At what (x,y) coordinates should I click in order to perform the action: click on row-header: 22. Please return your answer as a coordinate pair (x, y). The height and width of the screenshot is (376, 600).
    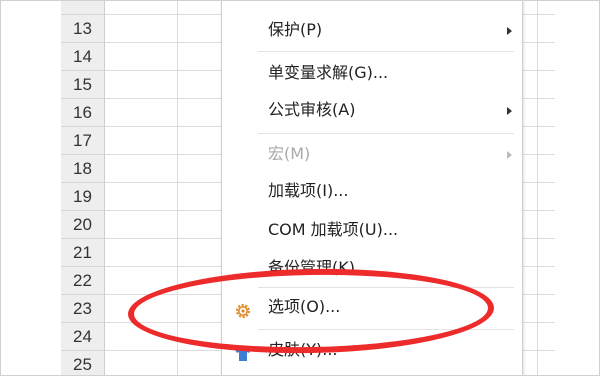
    Looking at the image, I should click on (83, 281).